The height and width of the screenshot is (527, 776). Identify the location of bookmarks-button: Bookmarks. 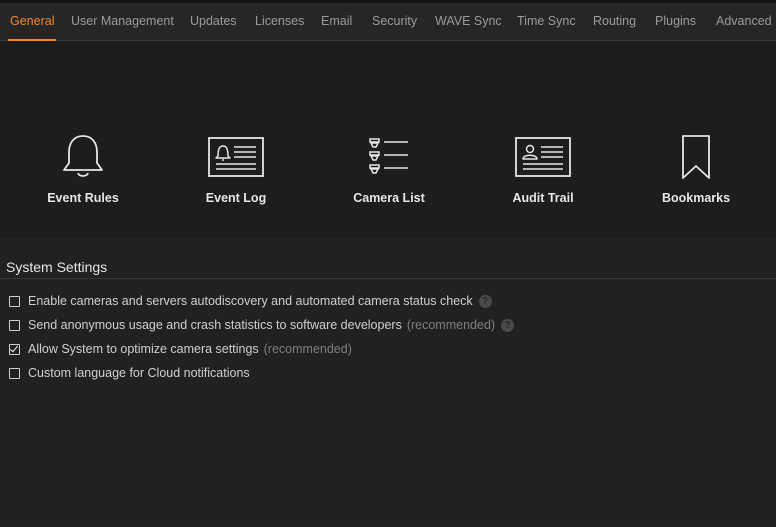
(696, 166).